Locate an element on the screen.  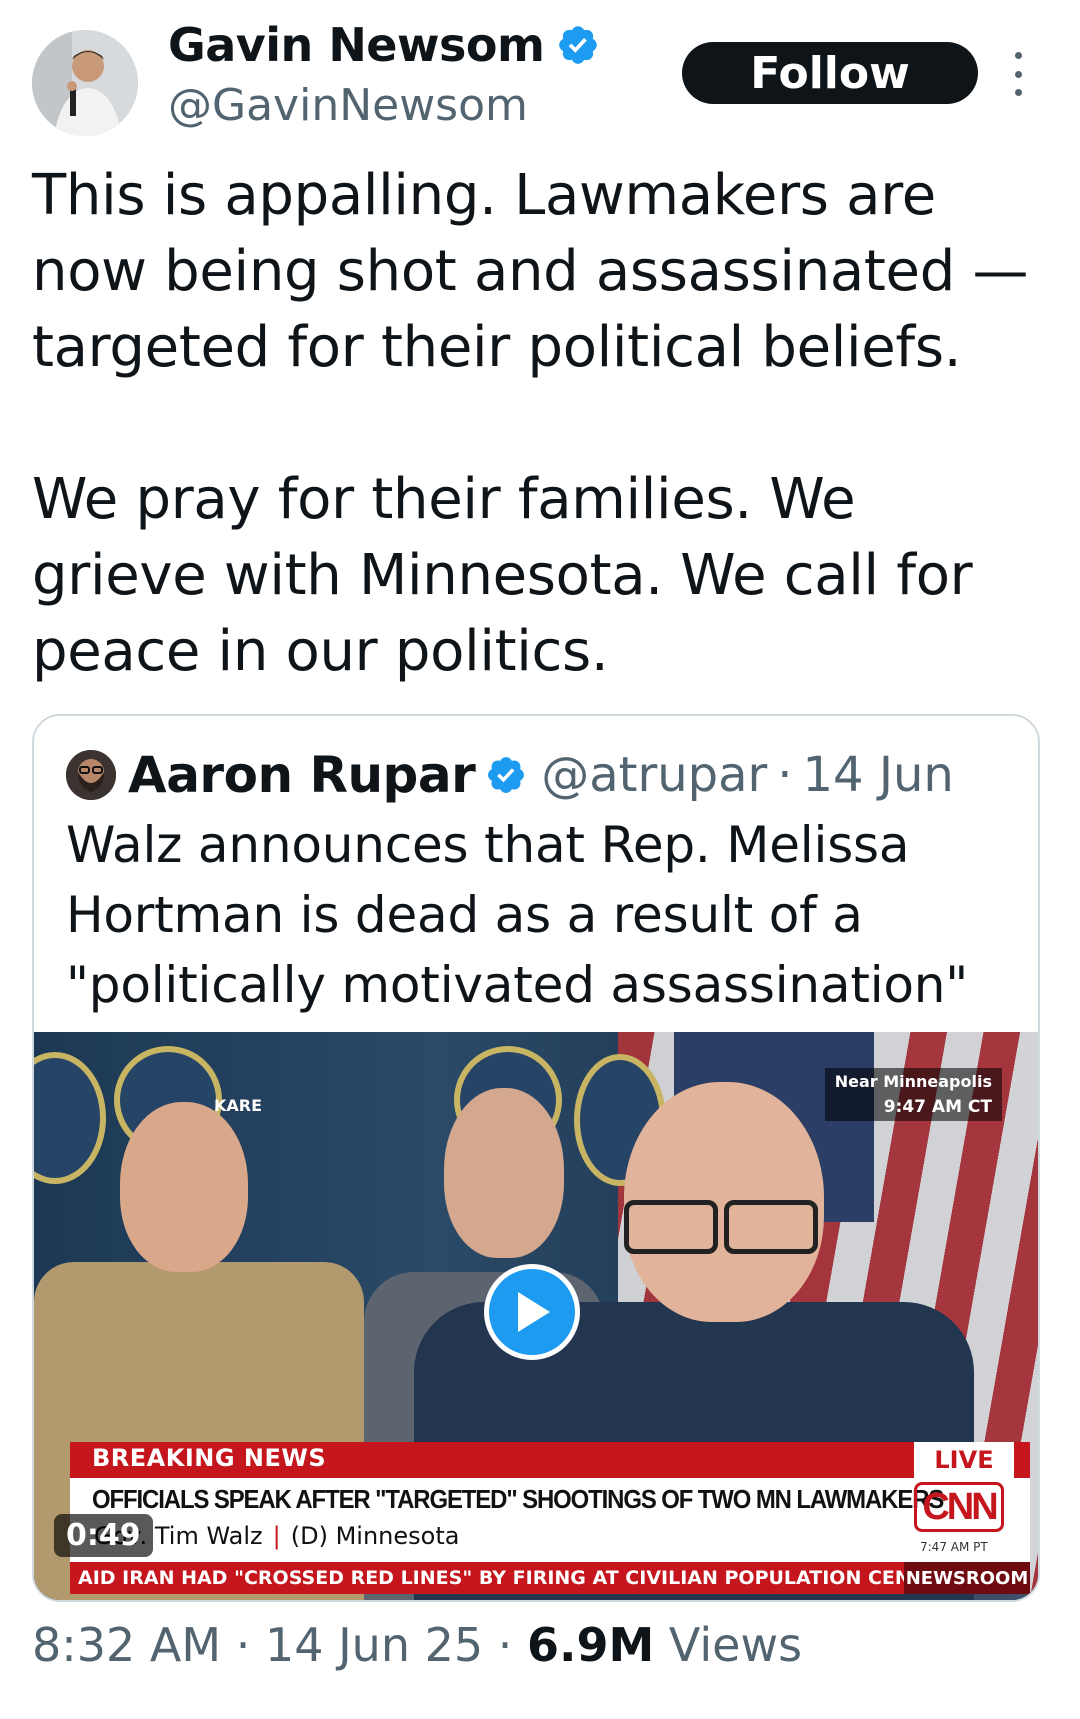
avatar-photo is located at coordinates (85, 83).